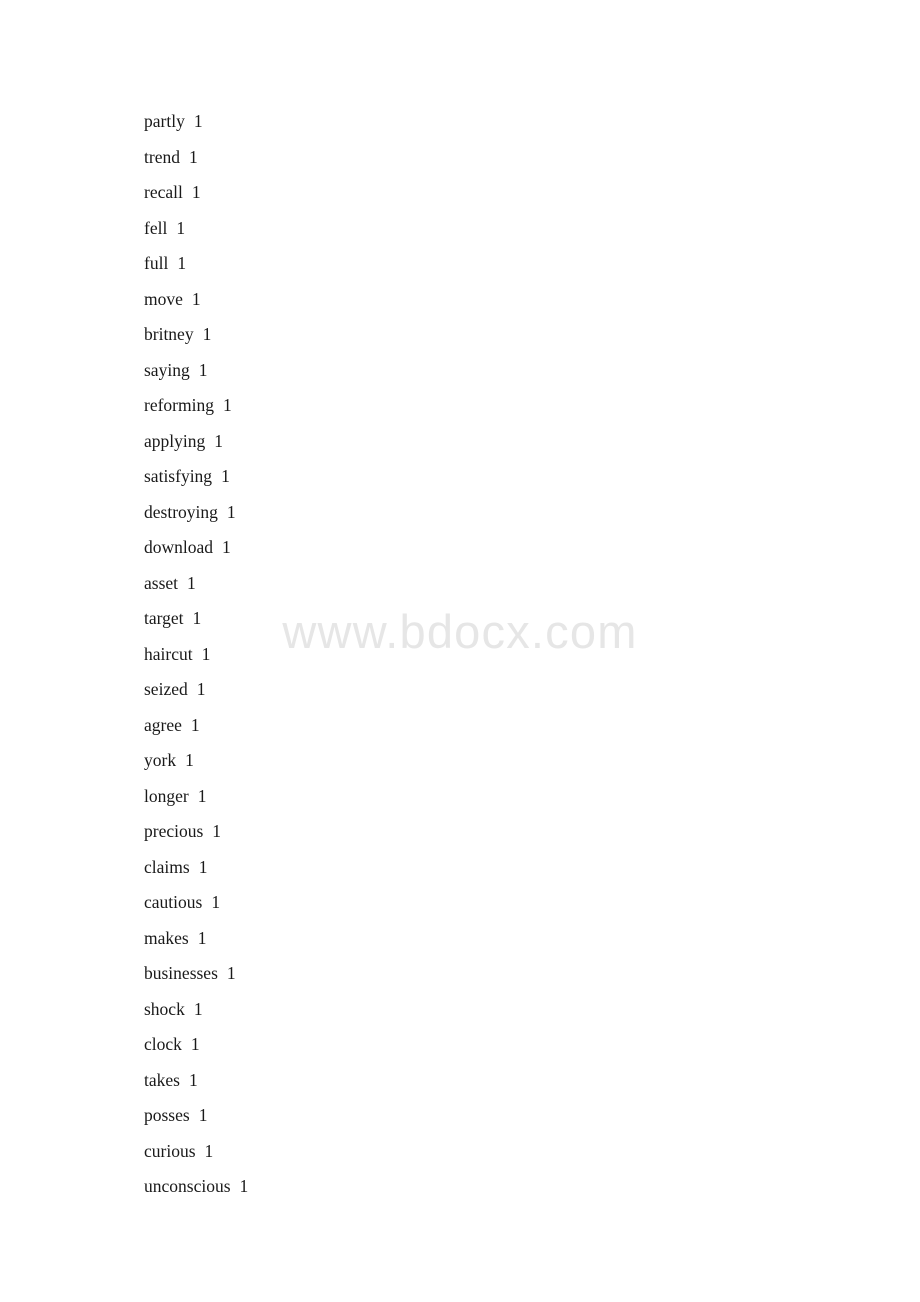 The width and height of the screenshot is (920, 1302). I want to click on word-term: clock, so click(163, 1044).